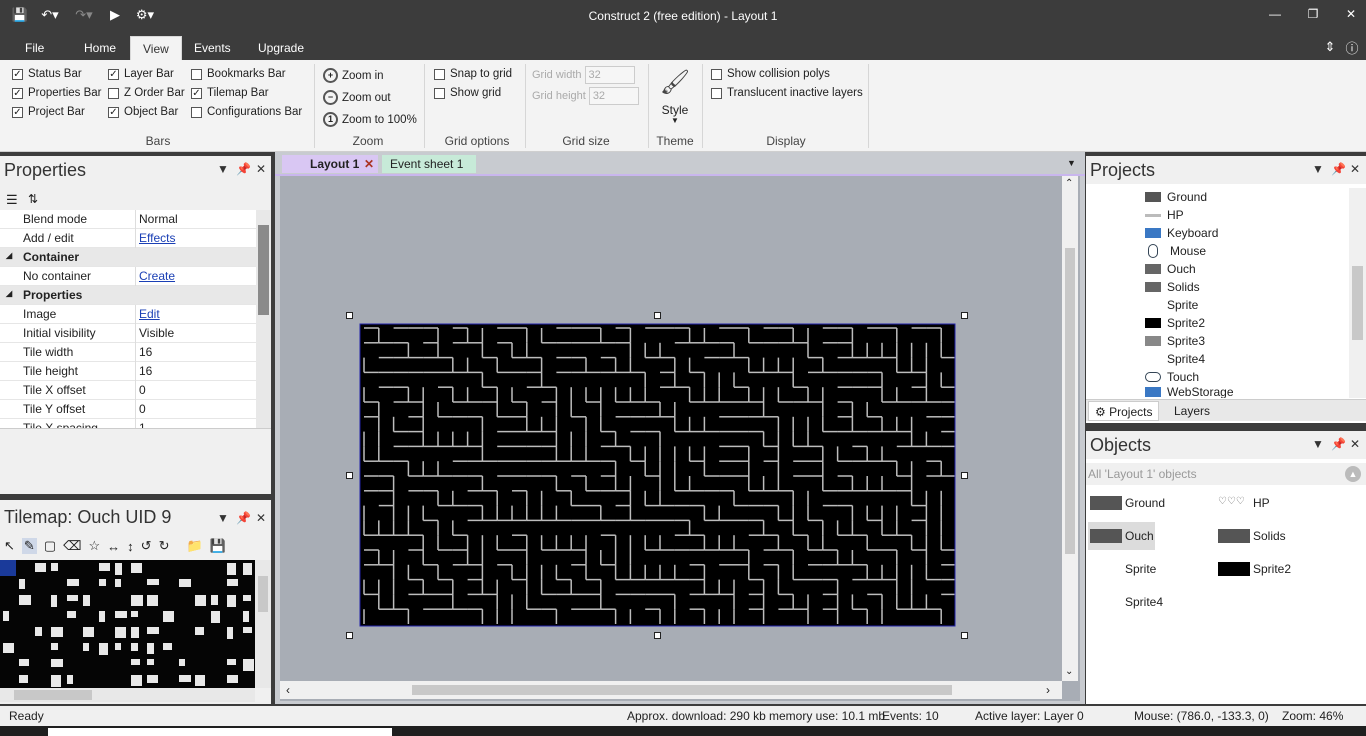 The width and height of the screenshot is (1366, 736). What do you see at coordinates (127, 624) in the screenshot?
I see `tileset-preview` at bounding box center [127, 624].